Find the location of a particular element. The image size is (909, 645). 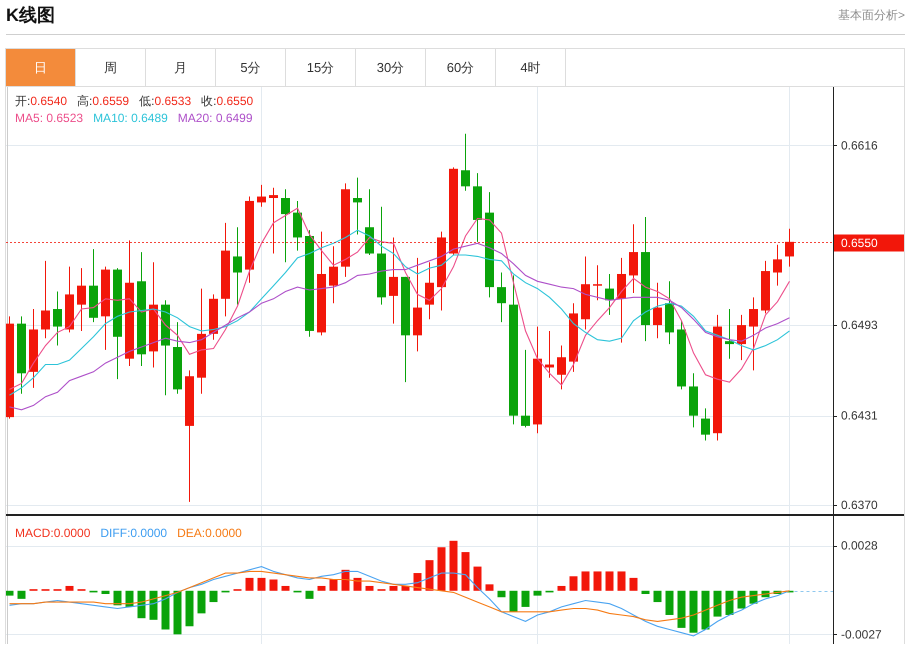

ohlc-reading: 低:0.6533 is located at coordinates (165, 101).